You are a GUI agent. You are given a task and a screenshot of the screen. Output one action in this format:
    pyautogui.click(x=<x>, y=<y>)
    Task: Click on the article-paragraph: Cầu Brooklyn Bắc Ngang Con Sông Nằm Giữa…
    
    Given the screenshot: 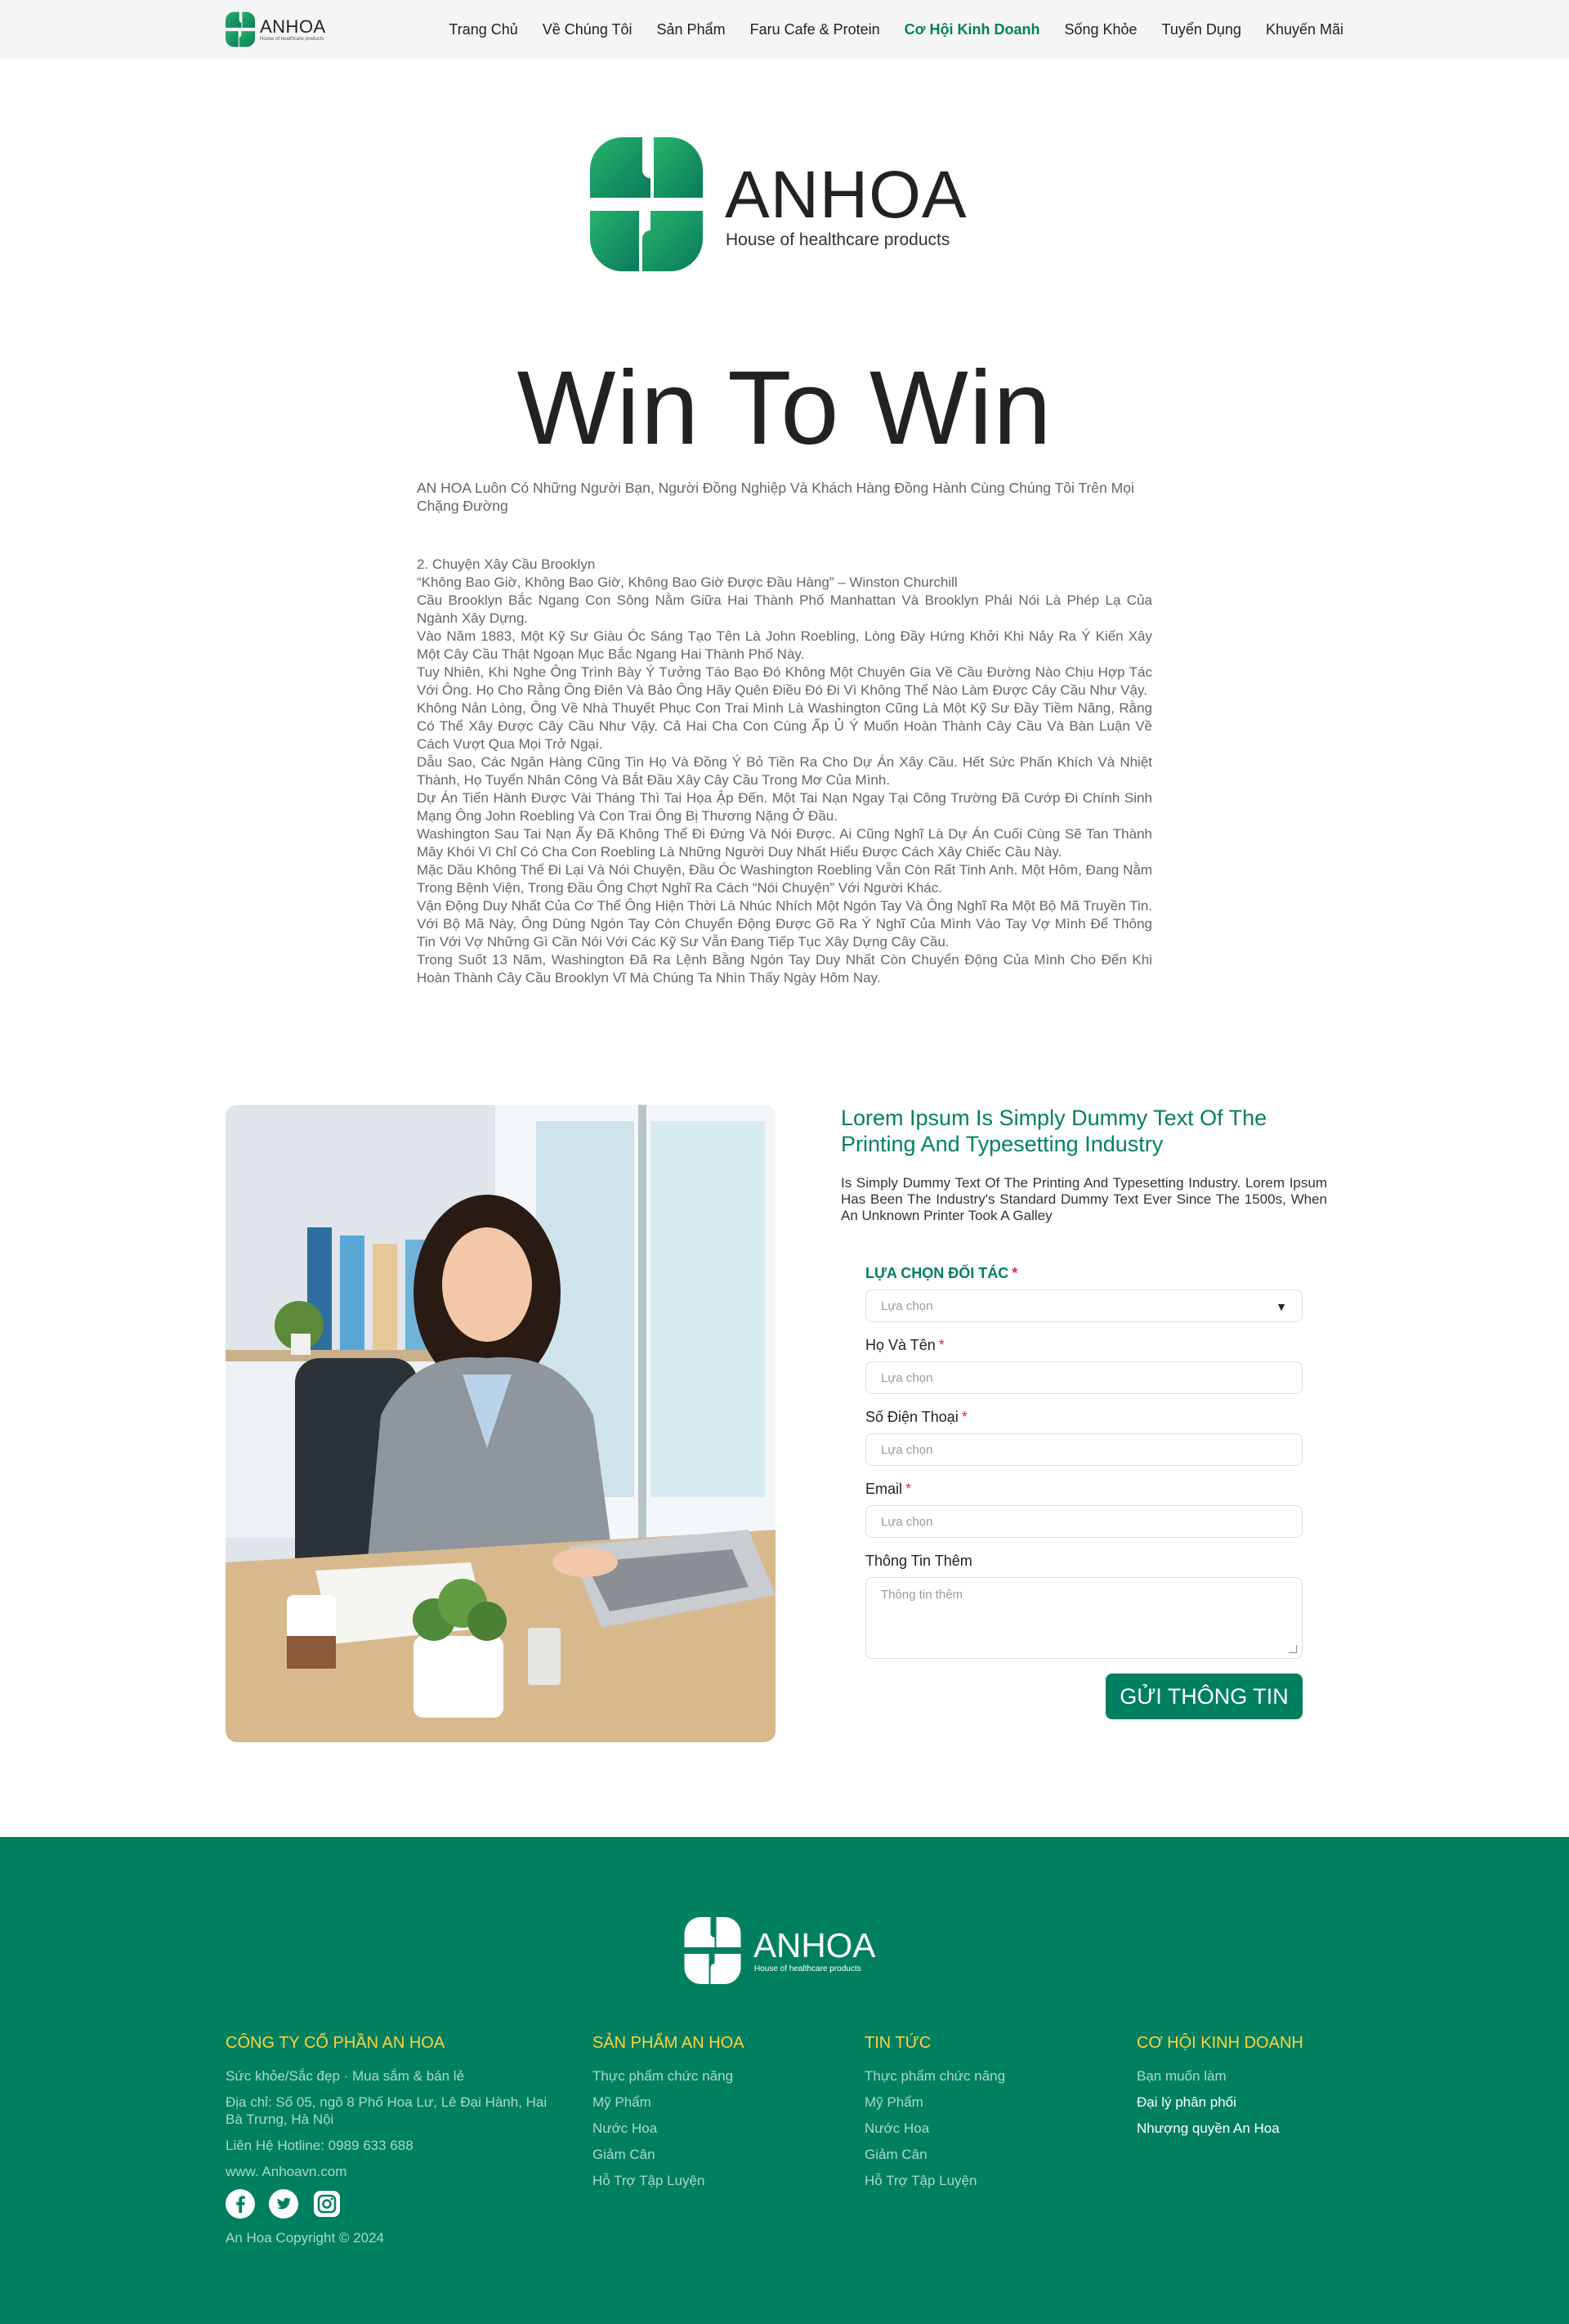 What is the action you would take?
    pyautogui.click(x=784, y=609)
    